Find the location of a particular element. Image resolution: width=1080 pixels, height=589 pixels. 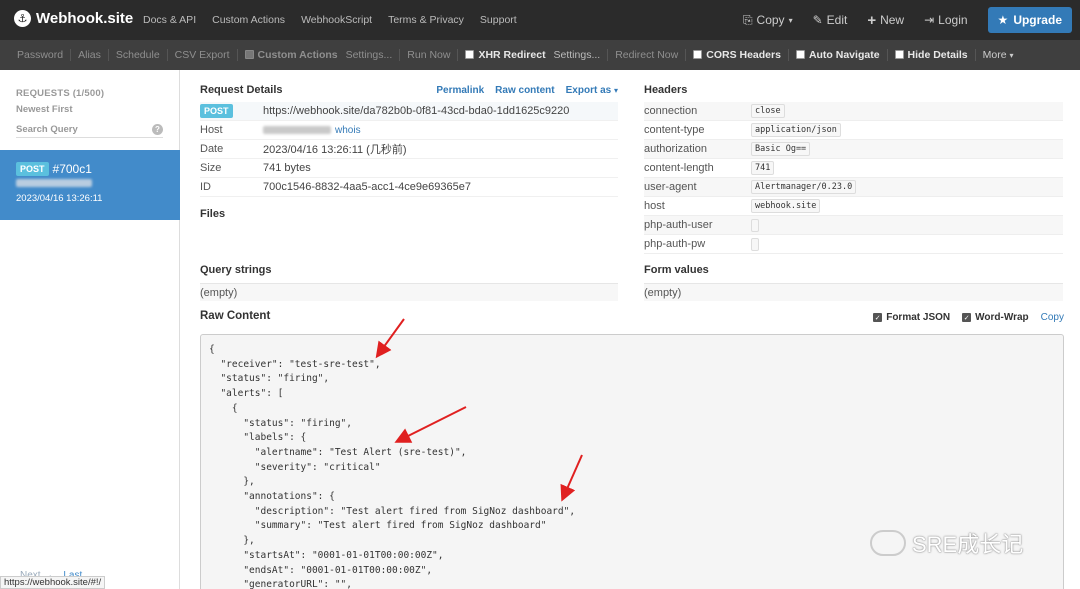

copy-button: ⎘ Copy ▾ is located at coordinates (768, 20).